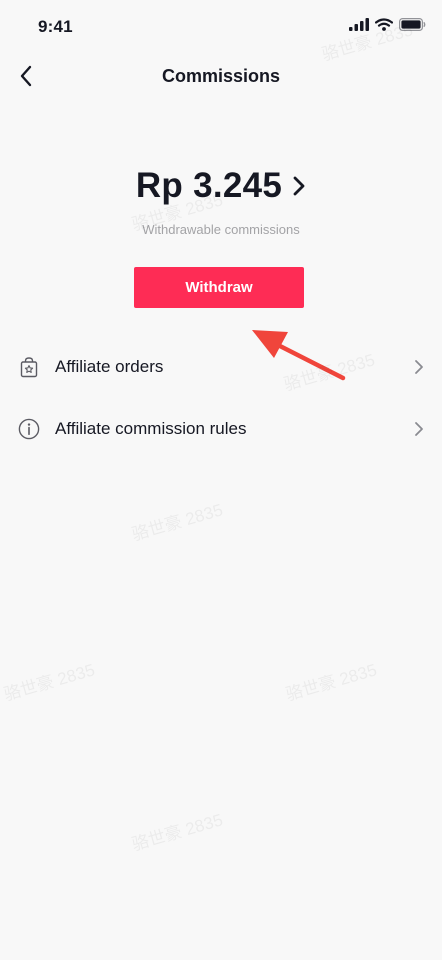  I want to click on nav-bar: Commissions, so click(221, 76).